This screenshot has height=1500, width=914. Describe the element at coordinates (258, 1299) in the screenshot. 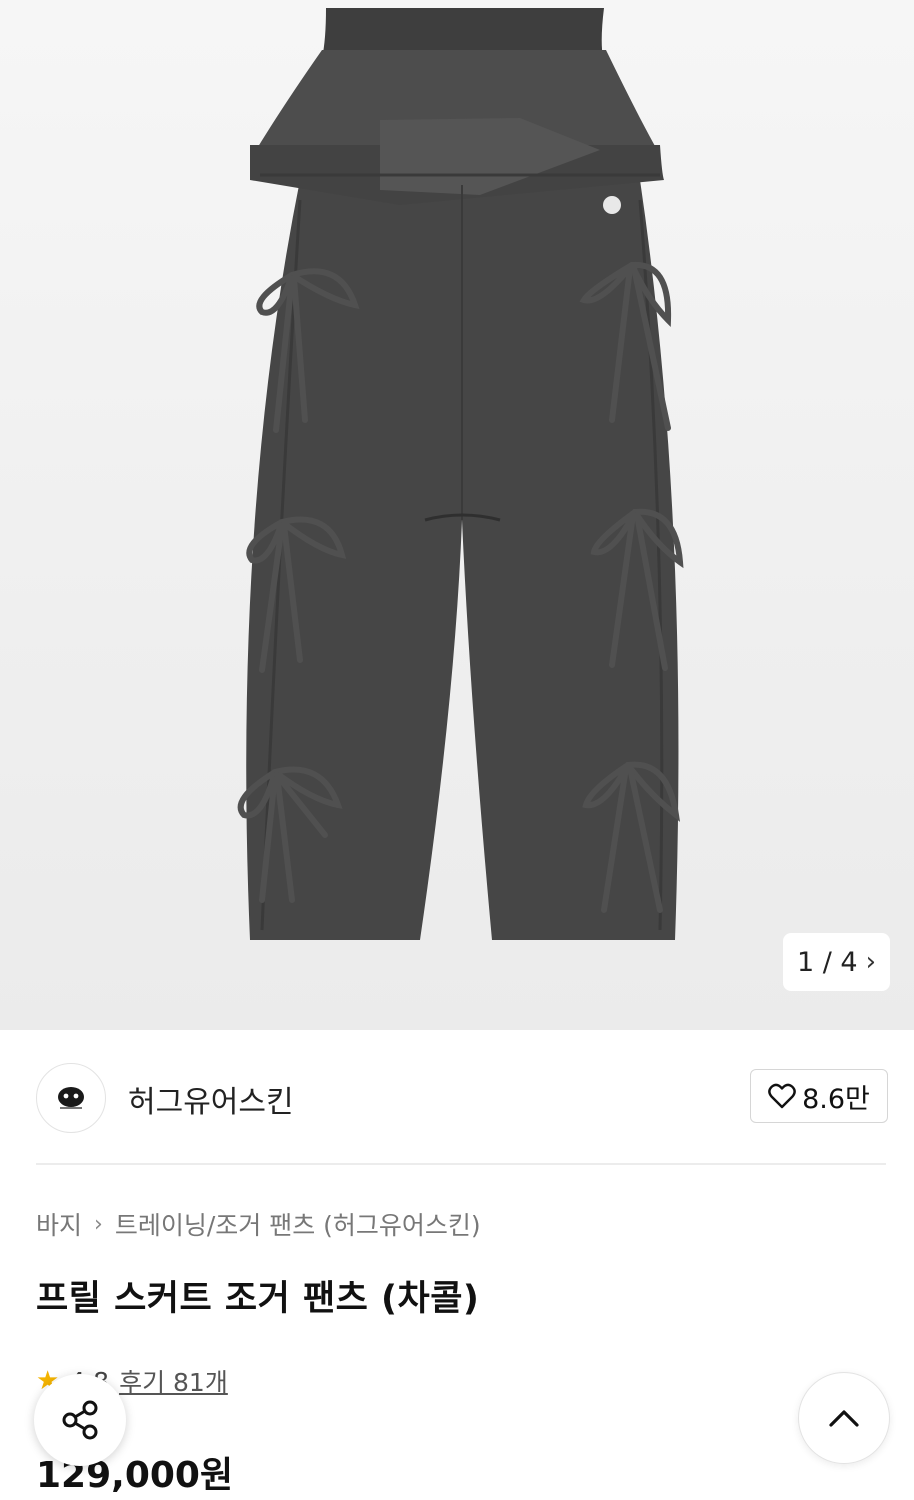

I see `product-title: 프릴 스커트 조거 팬츠 (차콜)` at that location.